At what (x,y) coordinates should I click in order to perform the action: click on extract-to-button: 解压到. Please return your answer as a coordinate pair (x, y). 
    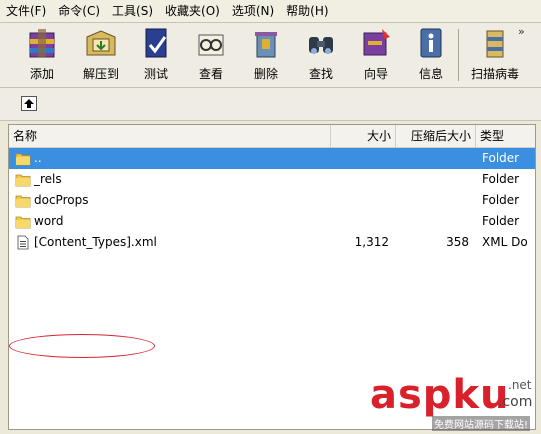
    Looking at the image, I should click on (101, 55).